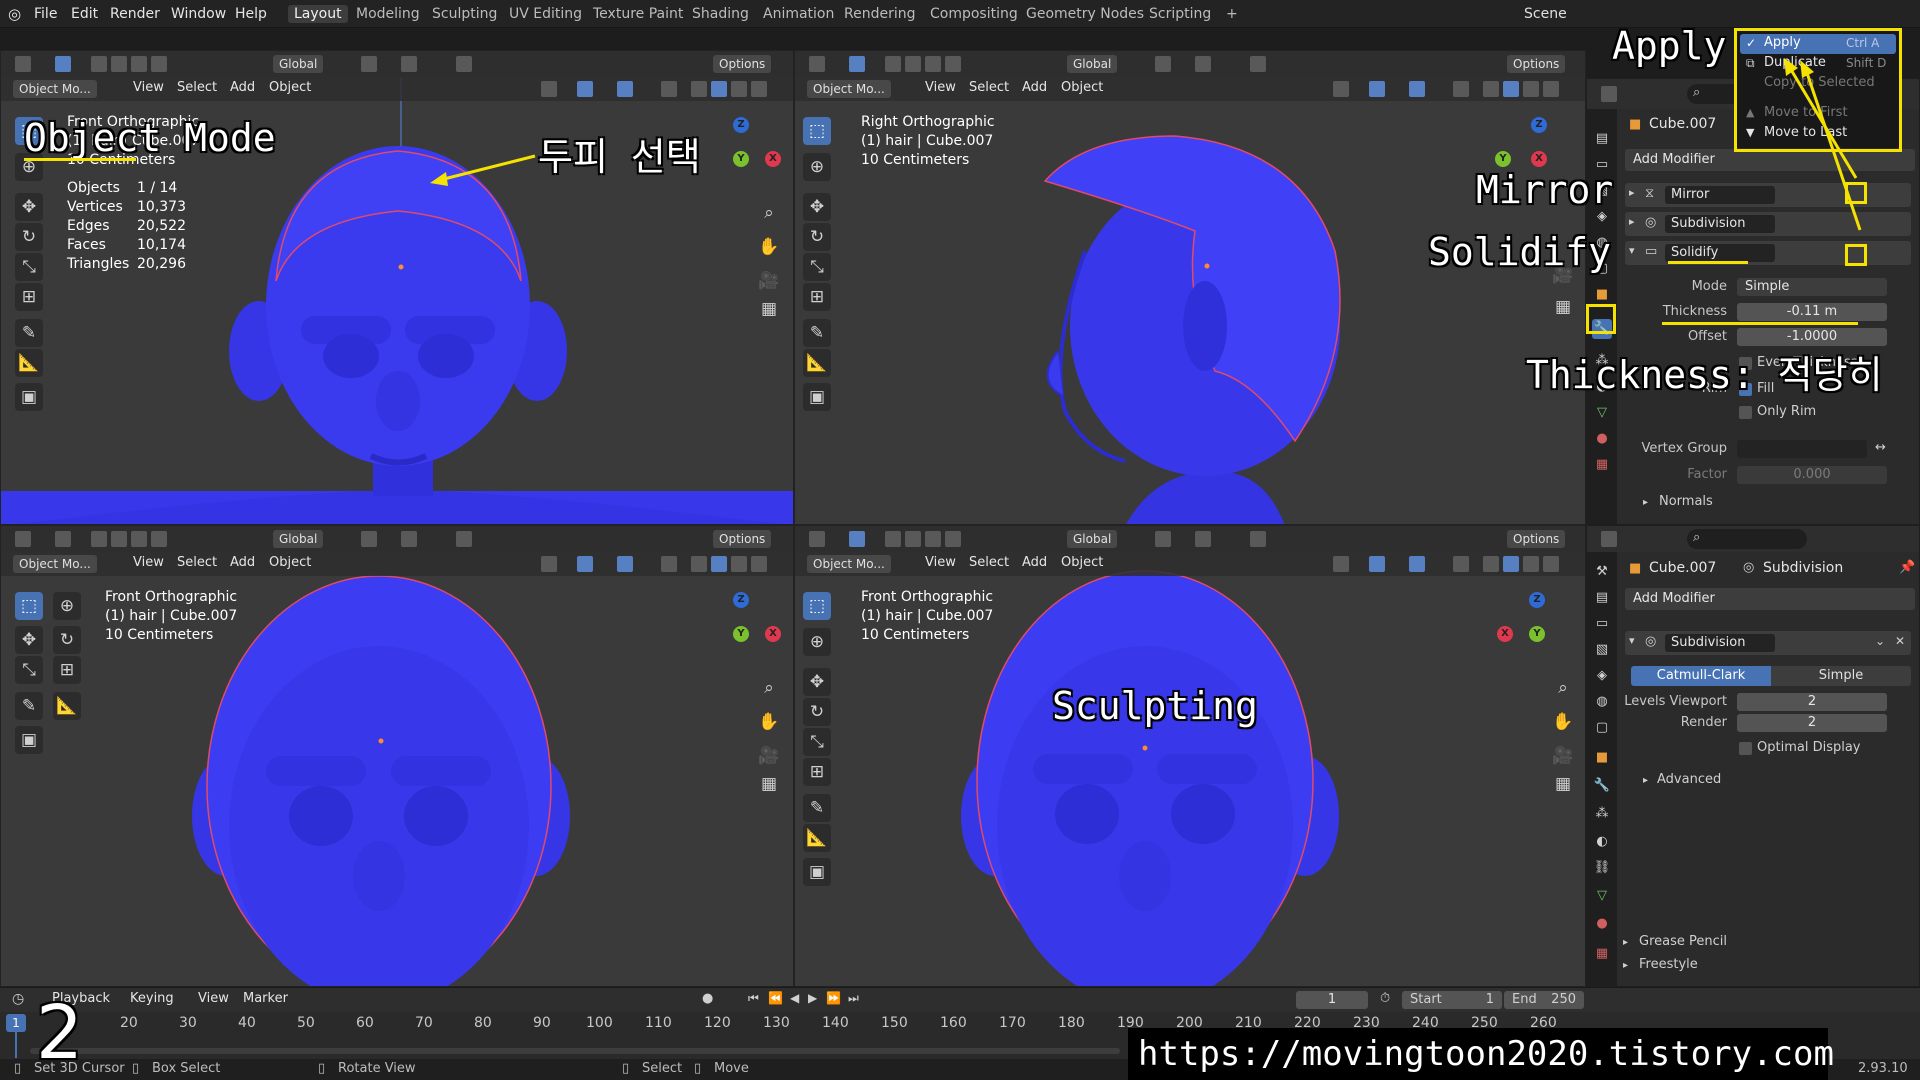 Image resolution: width=1920 pixels, height=1080 pixels. What do you see at coordinates (753, 998) in the screenshot?
I see `jump-start-icon: ⏮` at bounding box center [753, 998].